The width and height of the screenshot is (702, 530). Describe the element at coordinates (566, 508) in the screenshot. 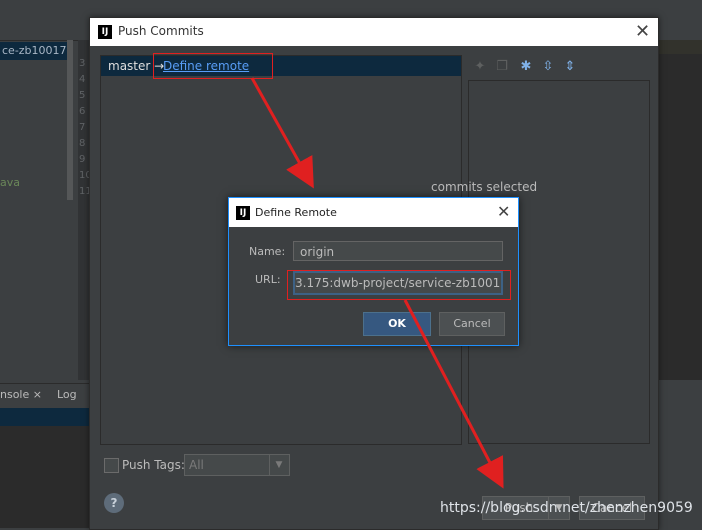

I see `watermark: https://blog.csdn.net/zhenzhen9059` at that location.